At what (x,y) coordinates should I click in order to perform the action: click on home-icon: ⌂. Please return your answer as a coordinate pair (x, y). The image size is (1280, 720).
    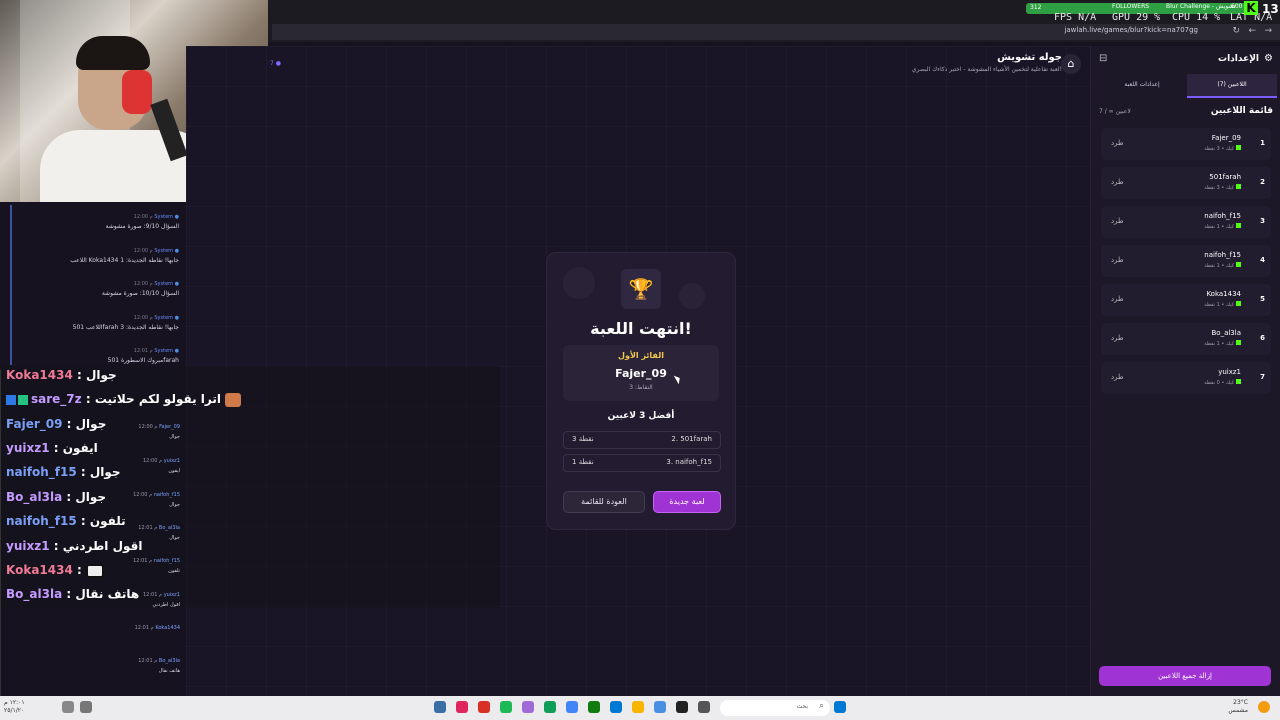
    Looking at the image, I should click on (1071, 63).